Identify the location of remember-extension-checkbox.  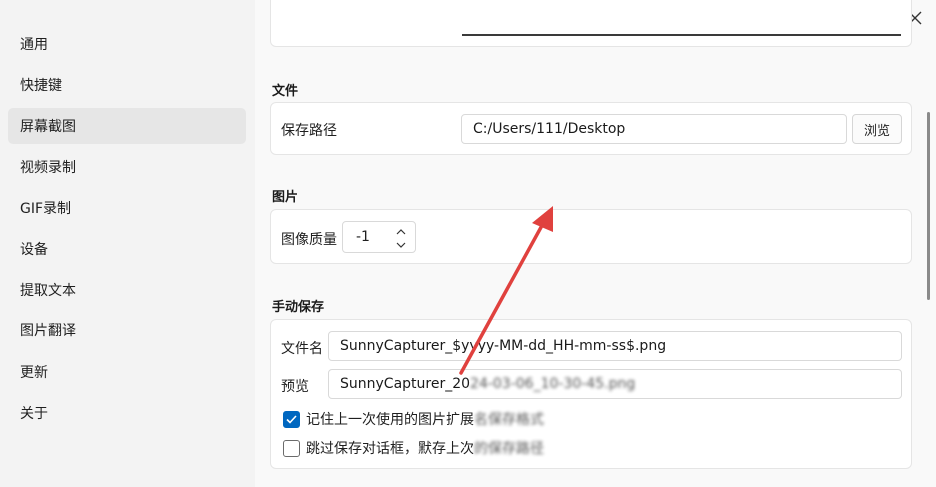
(291, 419).